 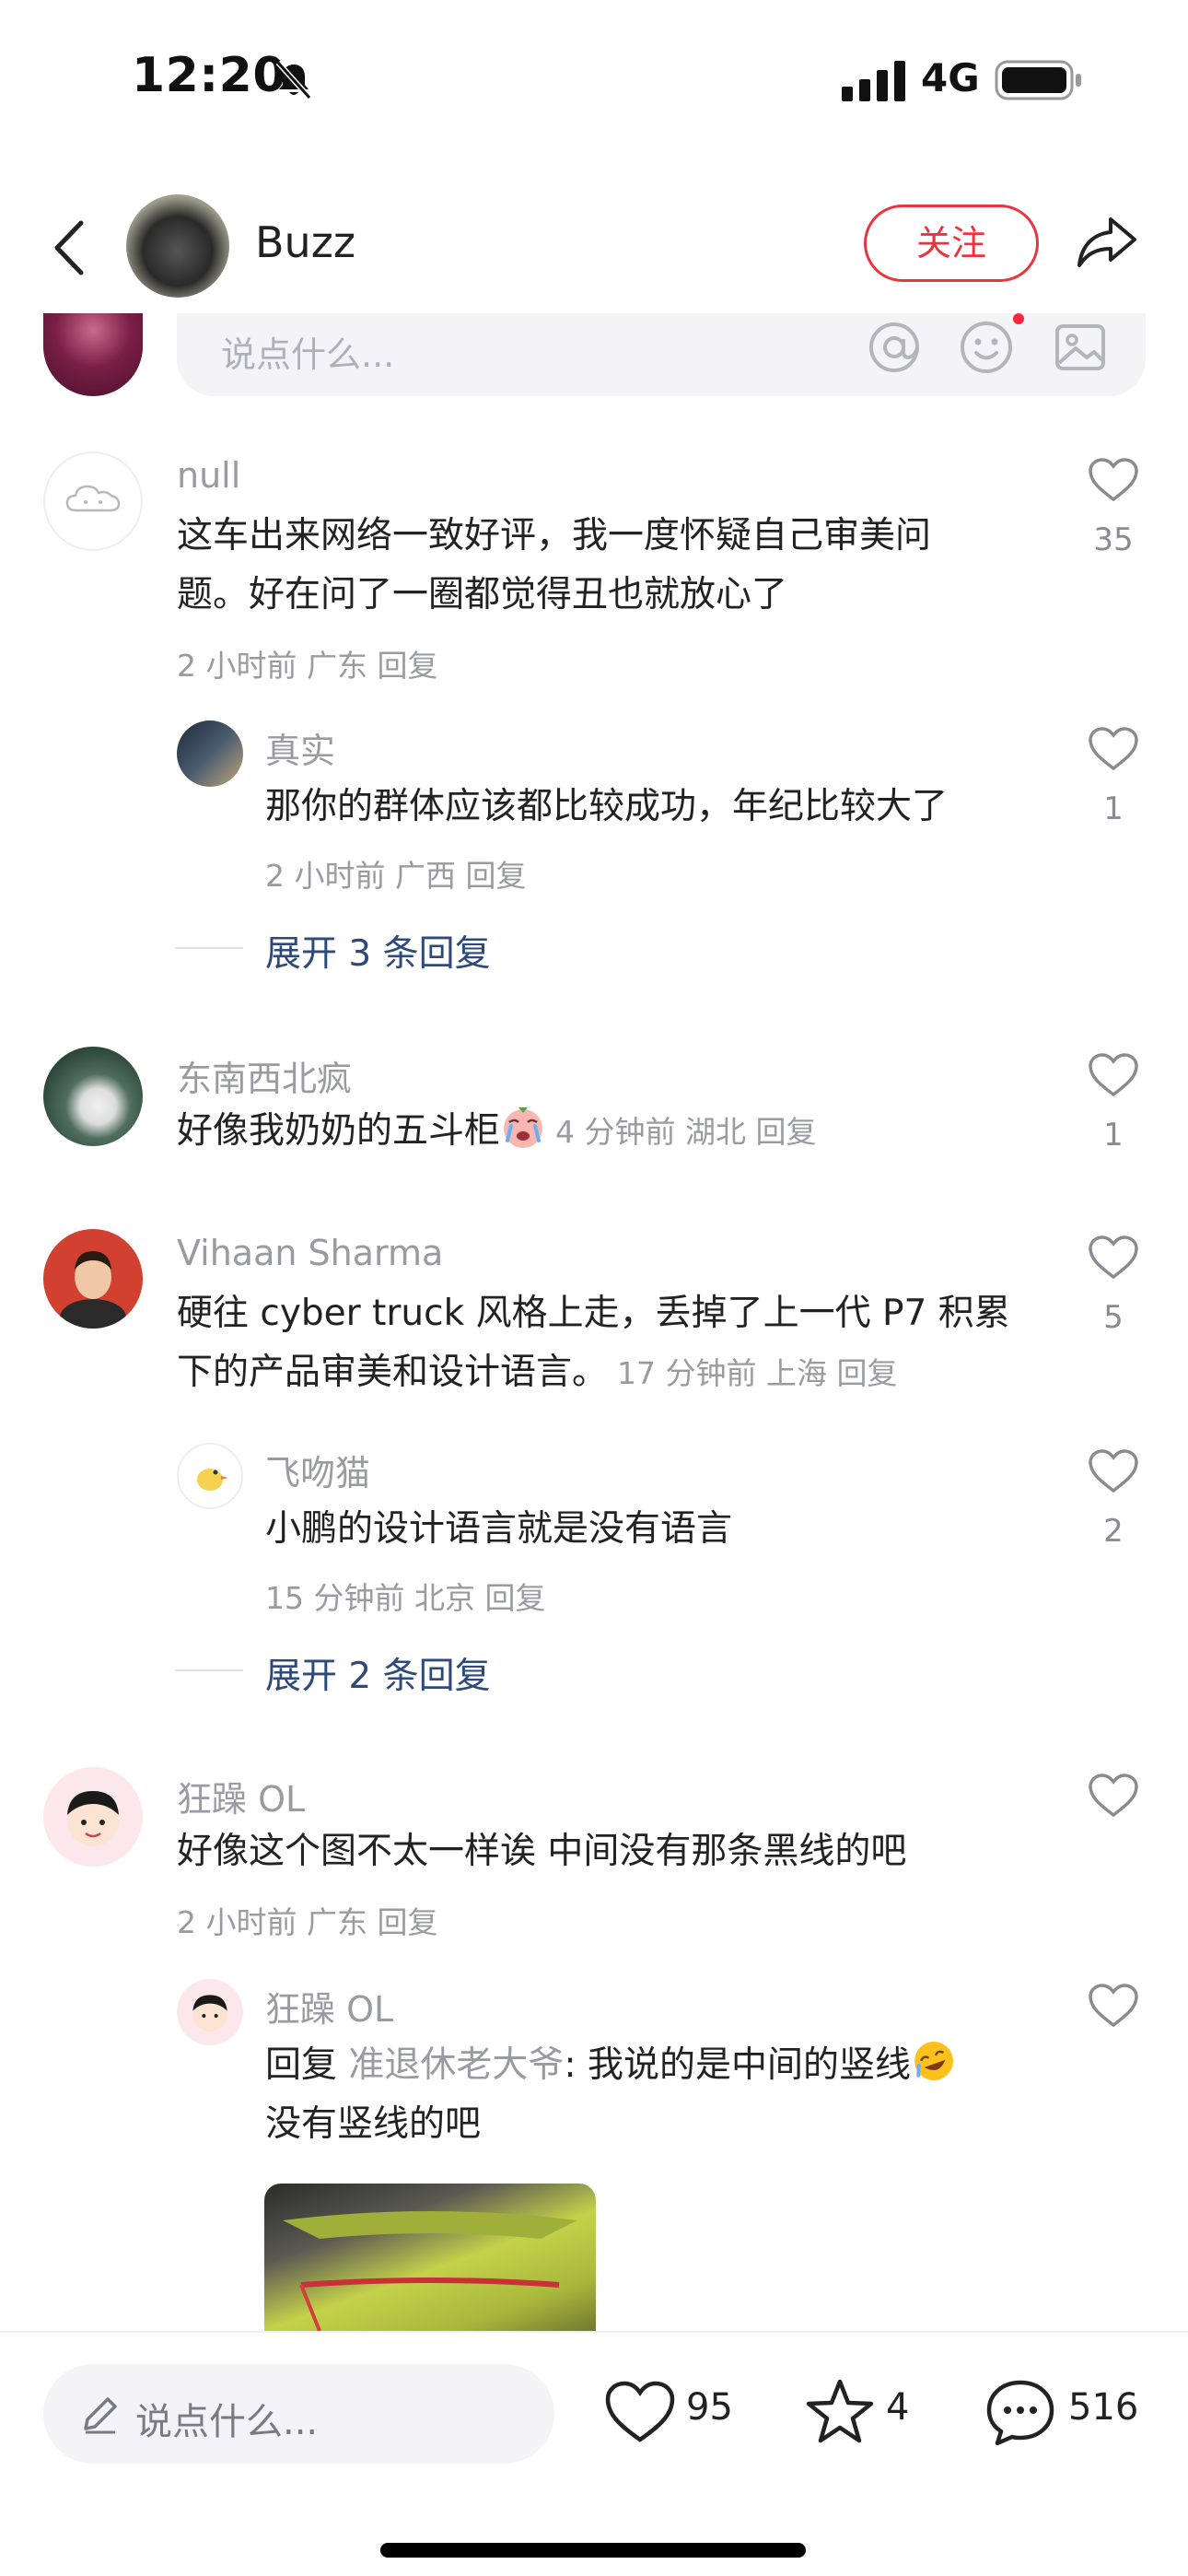 What do you see at coordinates (93, 498) in the screenshot?
I see `cloud-avatar-icon` at bounding box center [93, 498].